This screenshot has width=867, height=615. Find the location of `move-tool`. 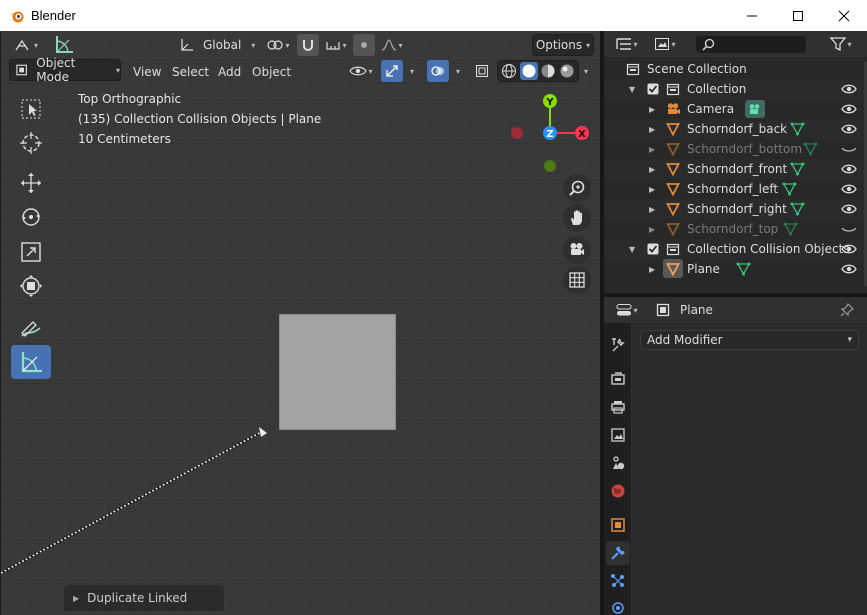

move-tool is located at coordinates (31, 183).